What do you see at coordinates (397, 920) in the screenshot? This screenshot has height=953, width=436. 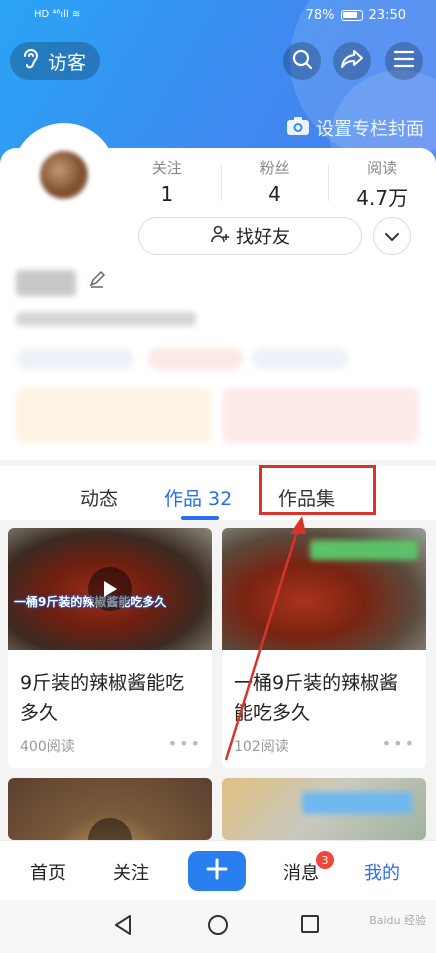 I see `watermark: Baidu 经验` at bounding box center [397, 920].